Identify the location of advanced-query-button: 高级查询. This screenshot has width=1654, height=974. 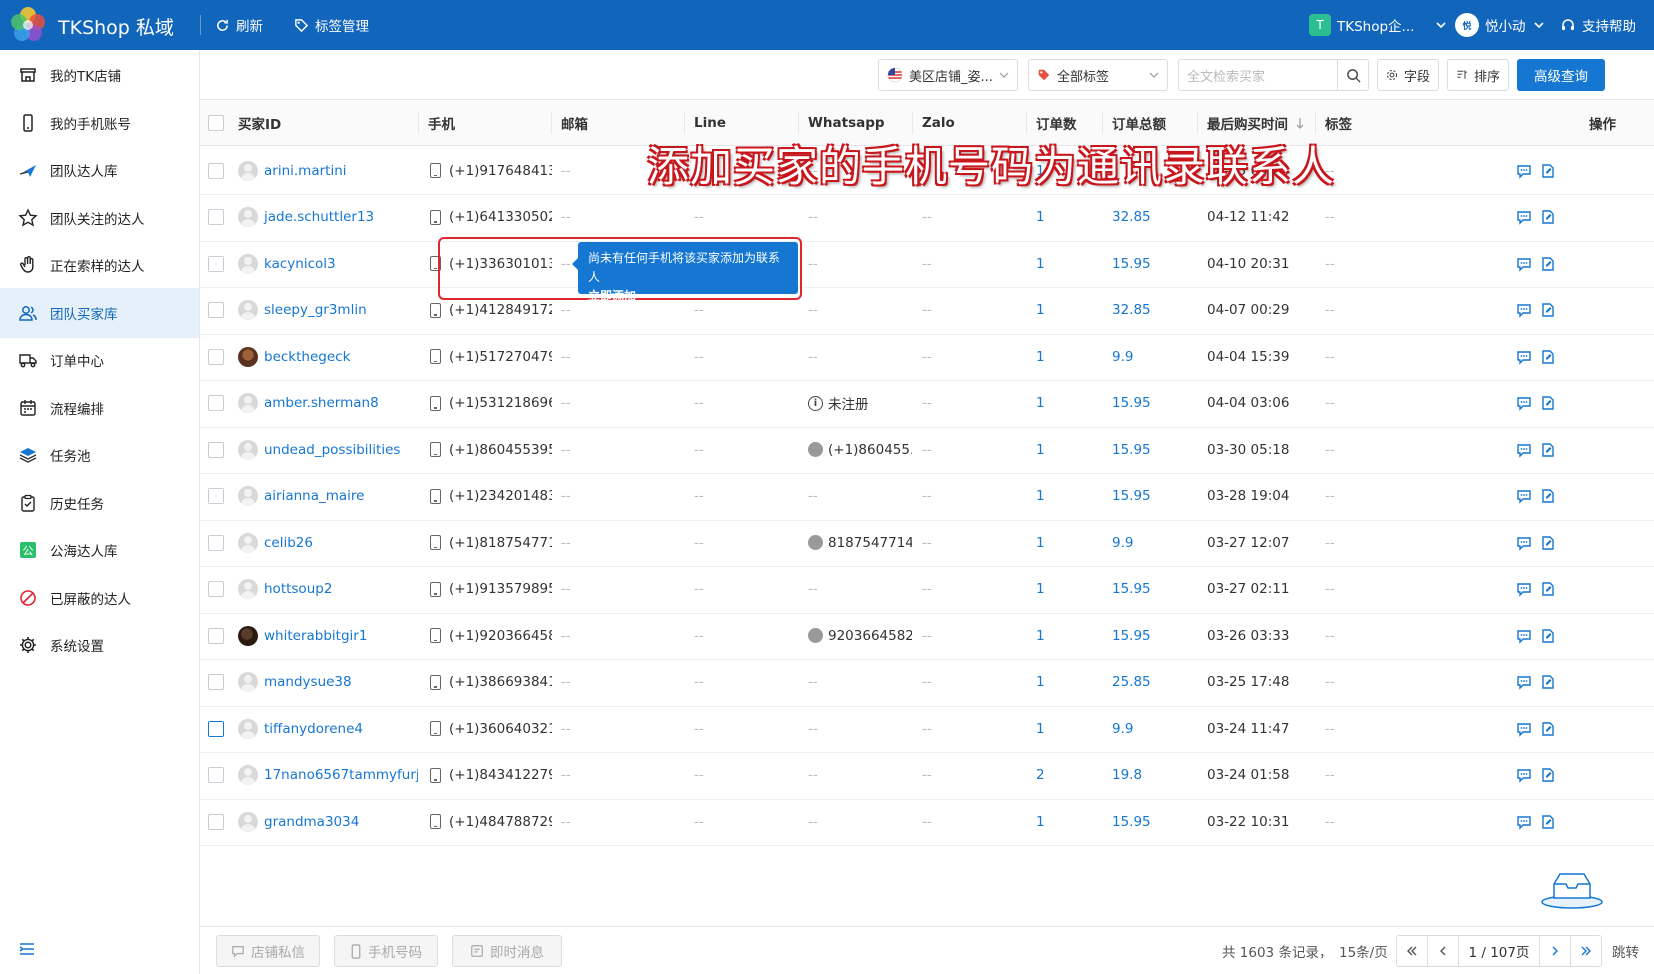
(1561, 75).